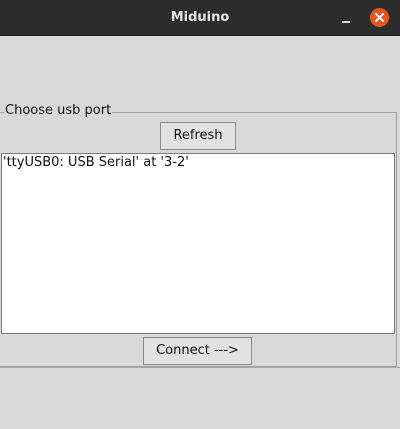 The image size is (400, 429). I want to click on minimize-icon, so click(346, 19).